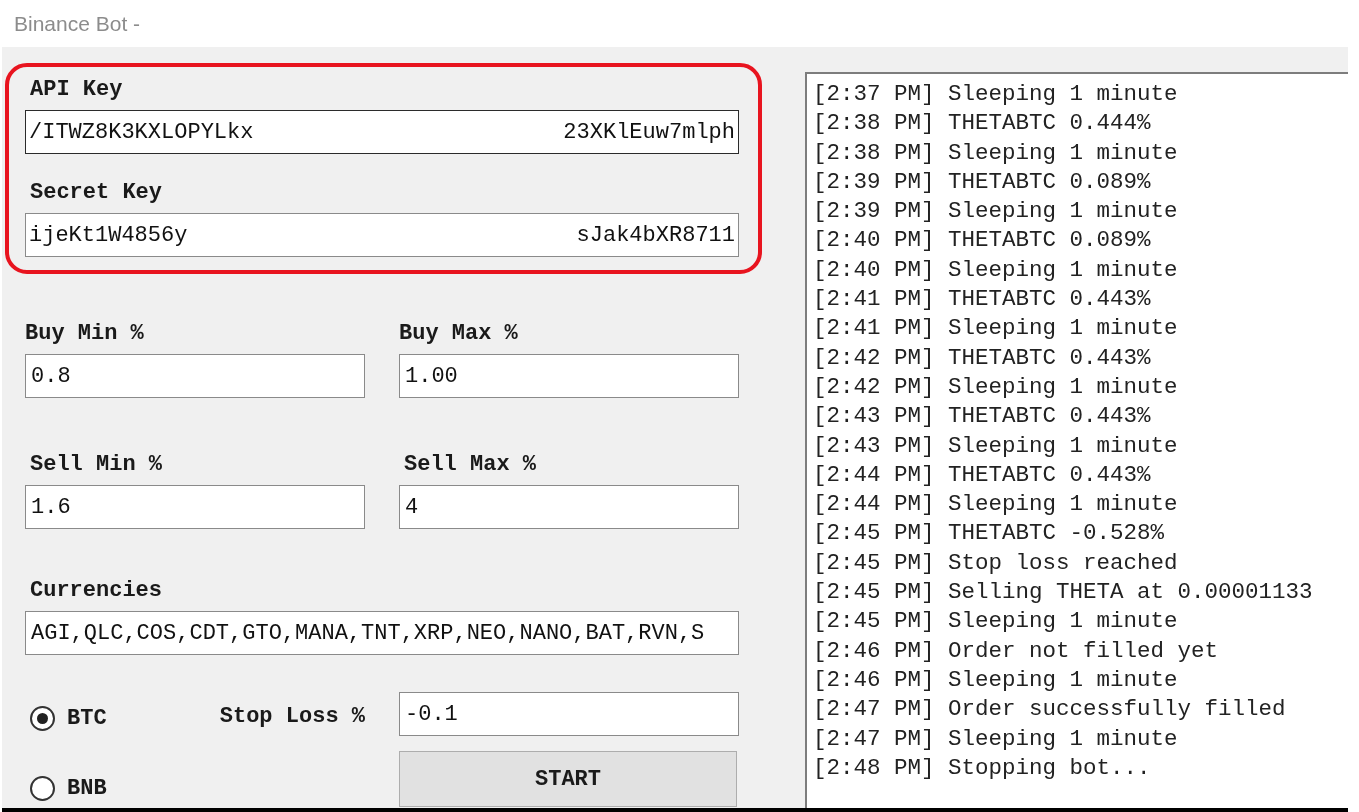  What do you see at coordinates (382, 633) in the screenshot?
I see `currencies-field: AGI,QLC,COS,CDT,GTO,MANA,TNT,XRP,NEO,NANO,BAT,RVN,S` at bounding box center [382, 633].